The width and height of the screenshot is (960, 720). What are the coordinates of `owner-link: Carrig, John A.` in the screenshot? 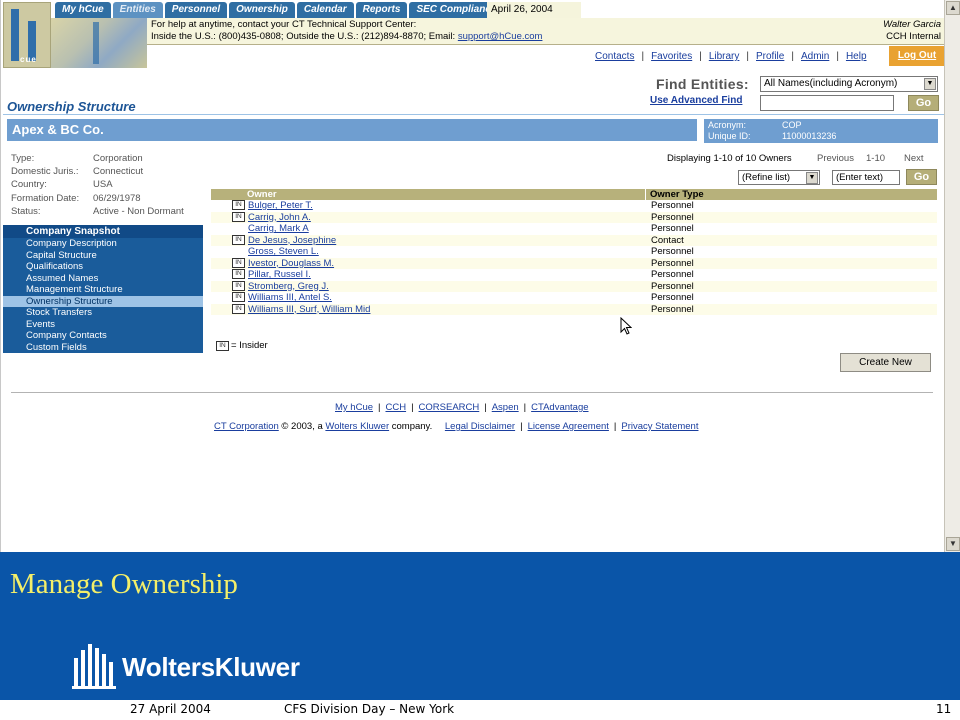 It's located at (279, 217).